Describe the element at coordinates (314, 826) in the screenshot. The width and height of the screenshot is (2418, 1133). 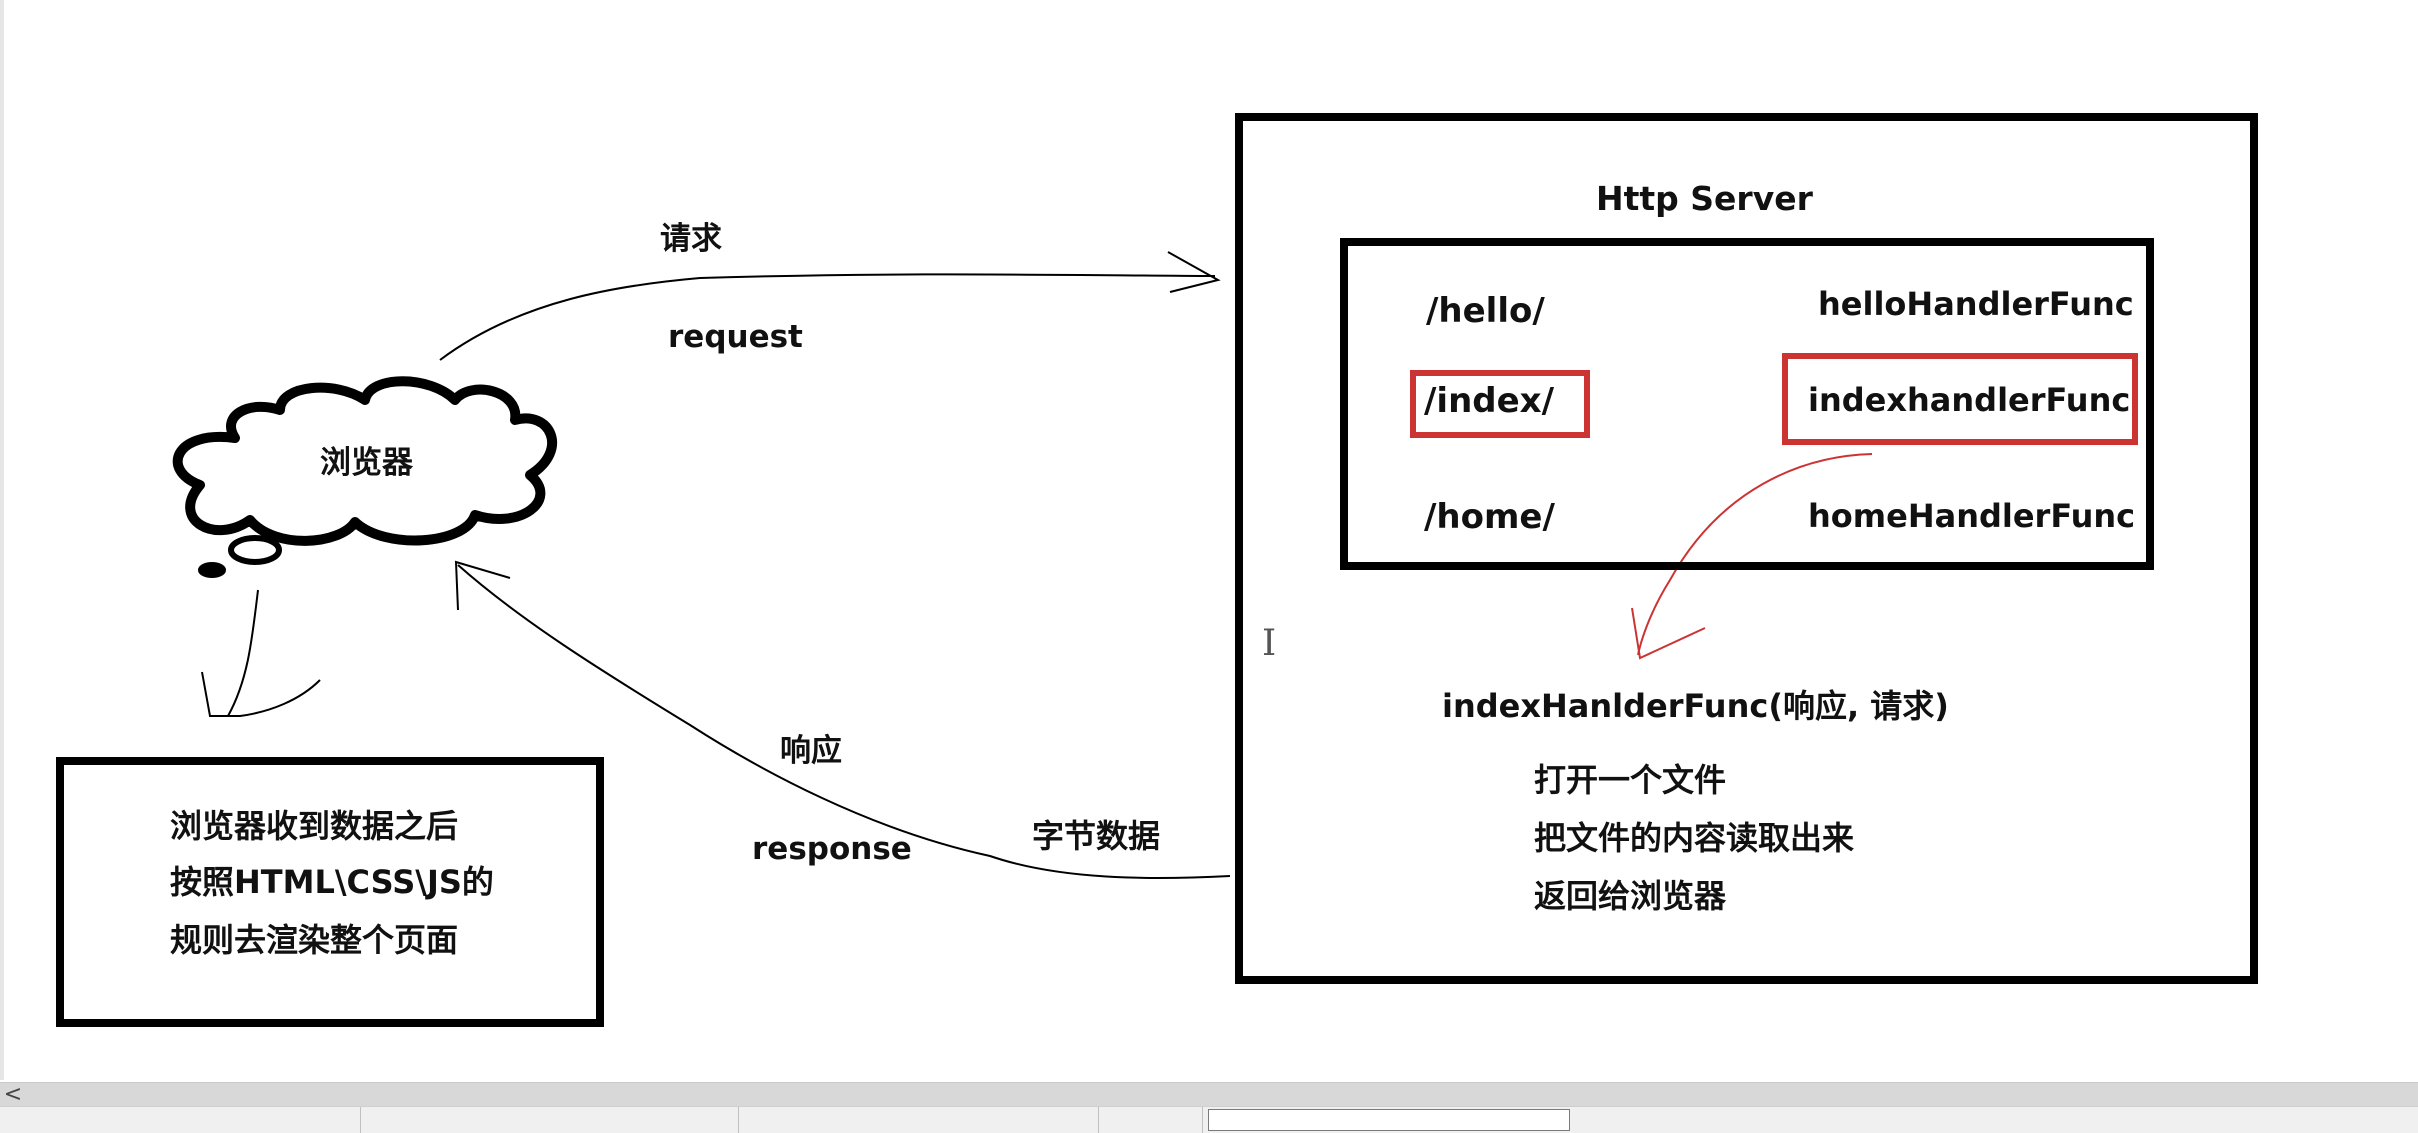
I see `browser-note-line-1: 浏览器收到数据之后` at that location.